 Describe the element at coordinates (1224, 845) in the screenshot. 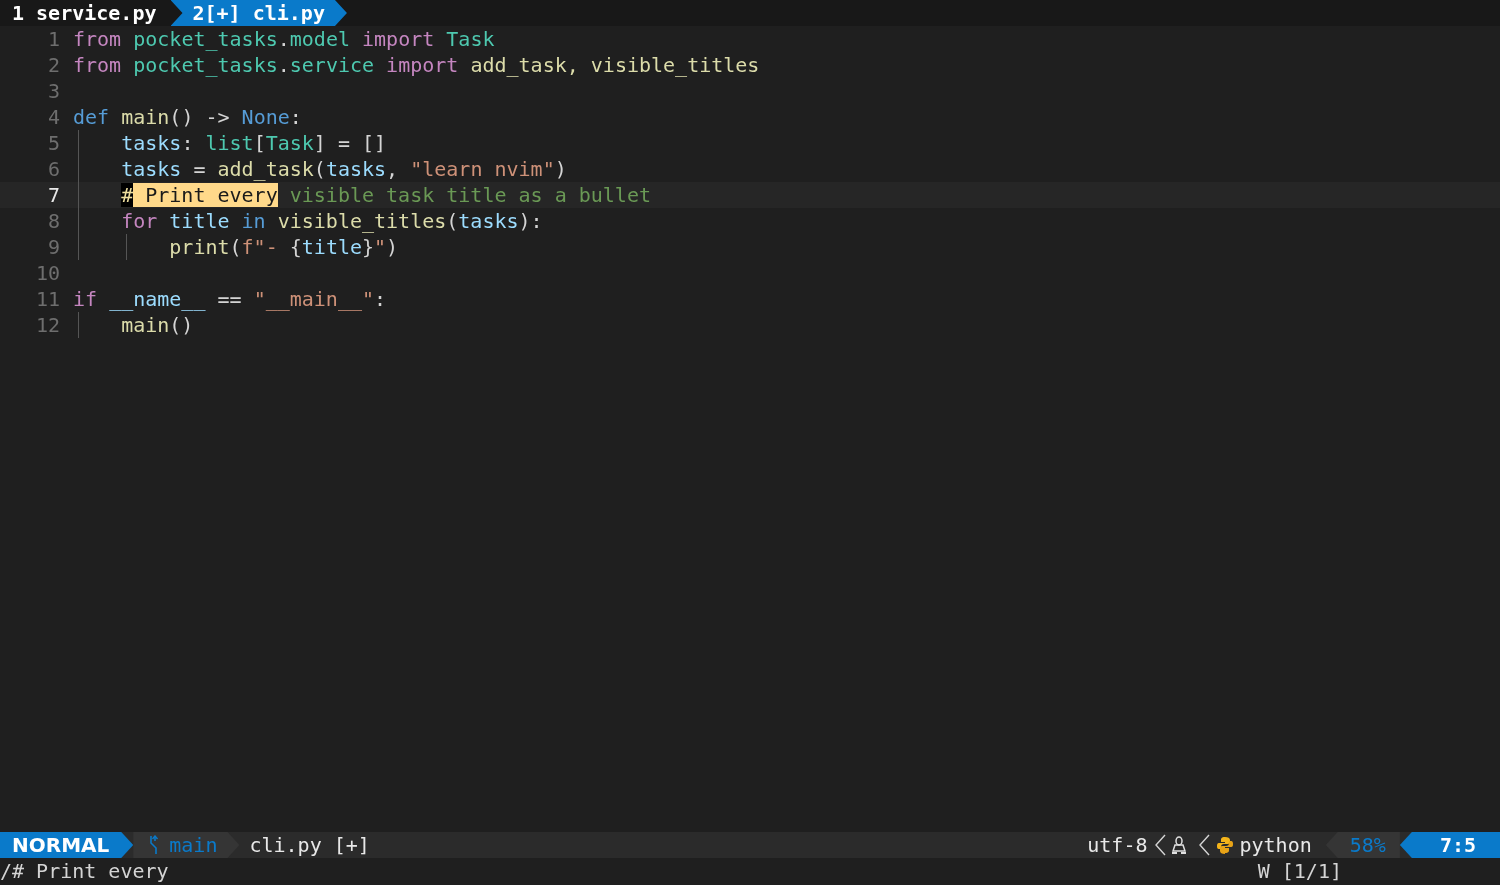

I see `snake-logo-icon` at that location.